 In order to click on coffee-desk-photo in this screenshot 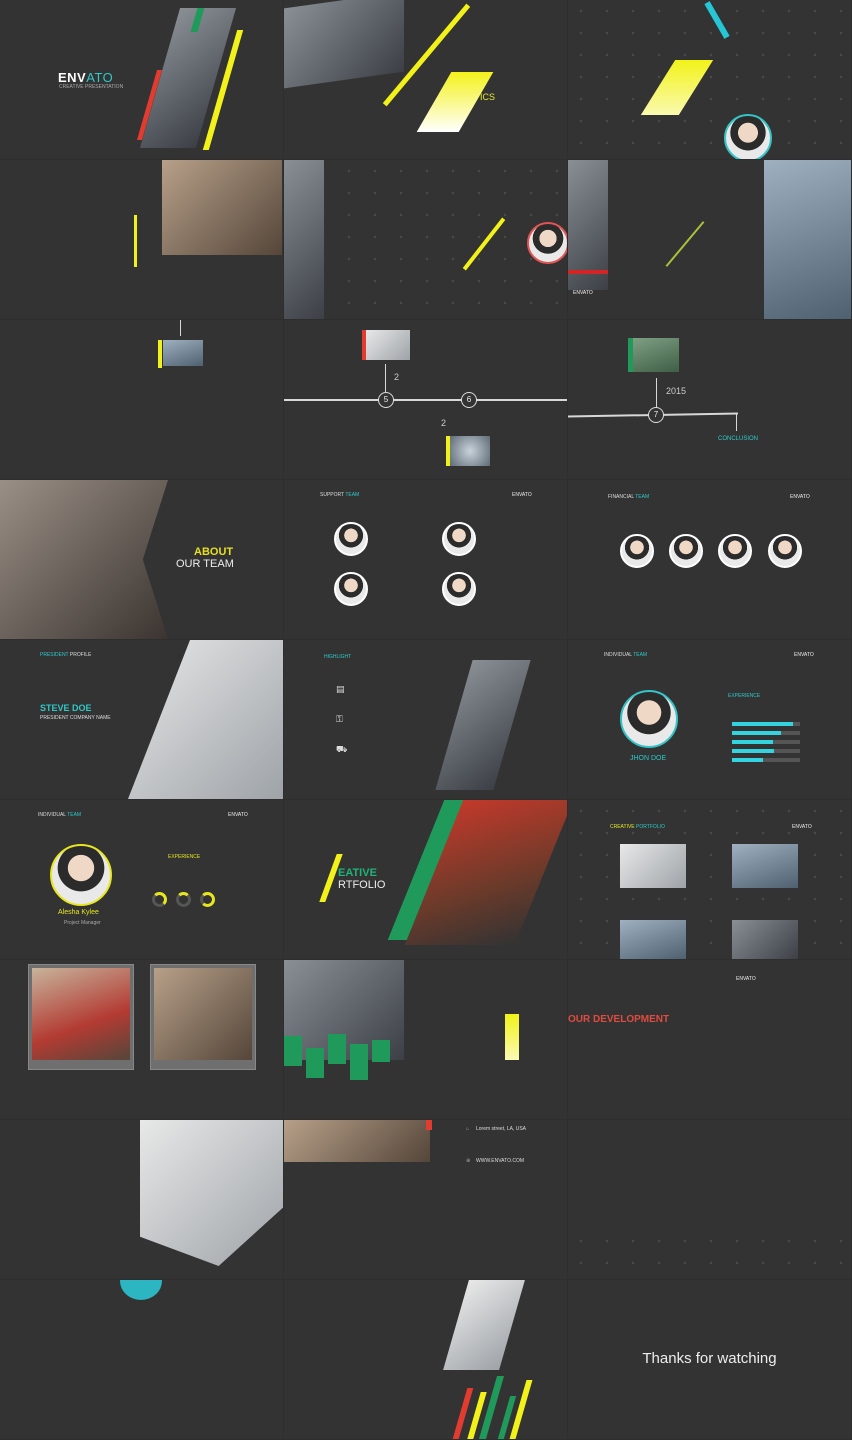, I will do `click(222, 207)`.